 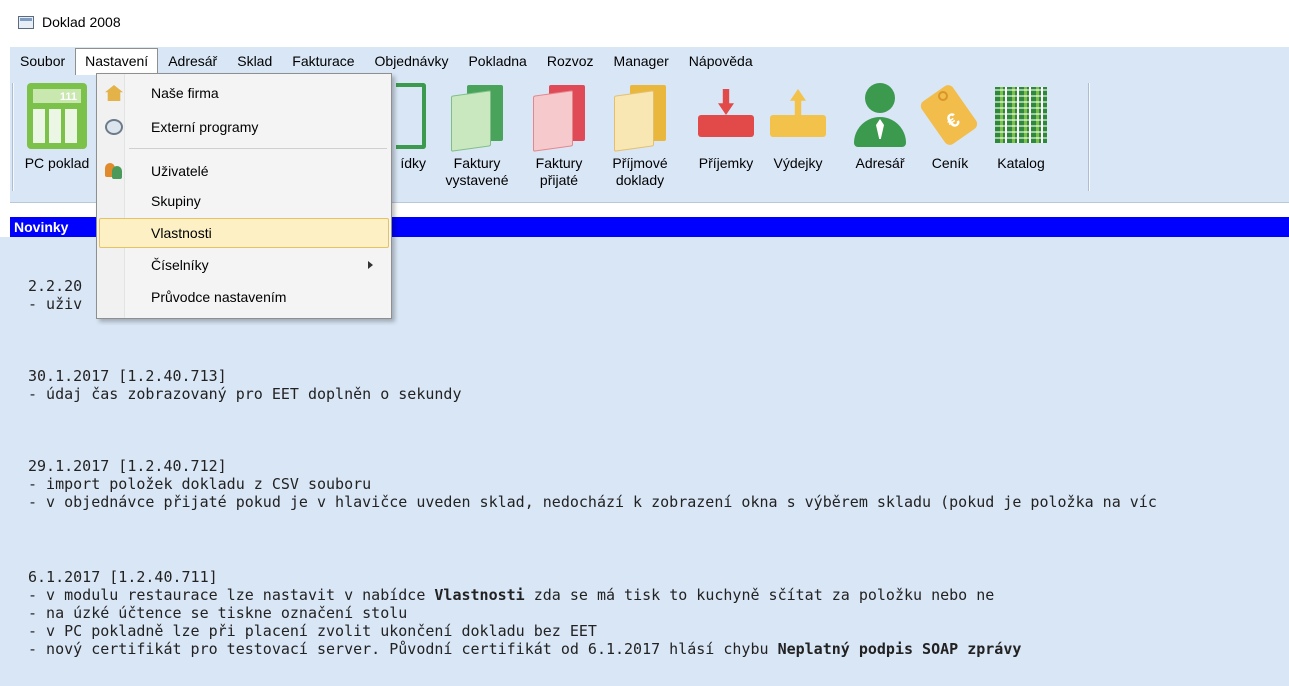 I want to click on green-folder-icon, so click(x=477, y=117).